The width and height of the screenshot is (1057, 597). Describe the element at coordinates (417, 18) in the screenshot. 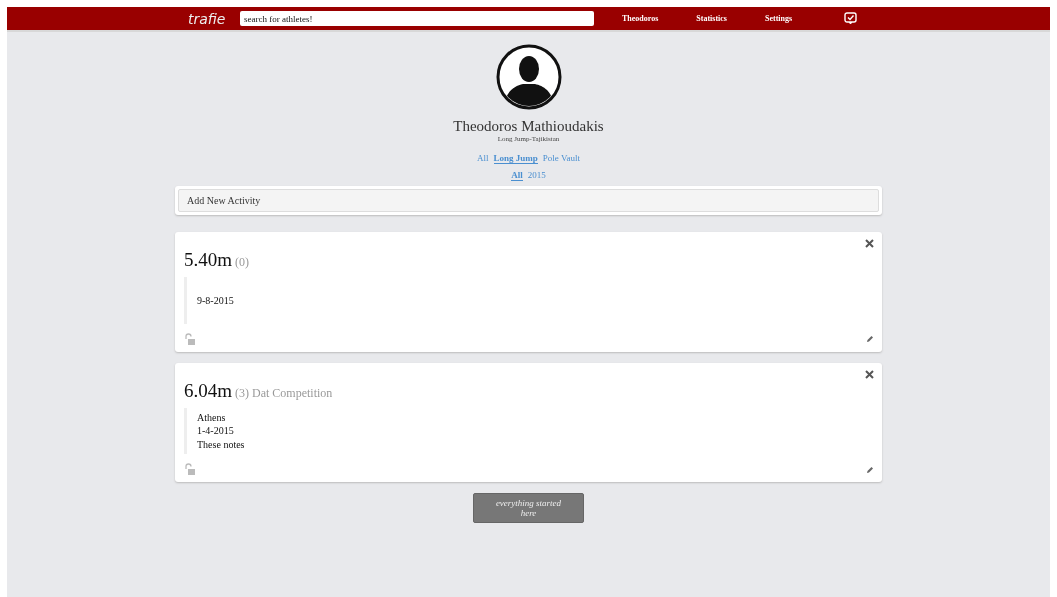

I see `search-field: search for athletes!` at that location.